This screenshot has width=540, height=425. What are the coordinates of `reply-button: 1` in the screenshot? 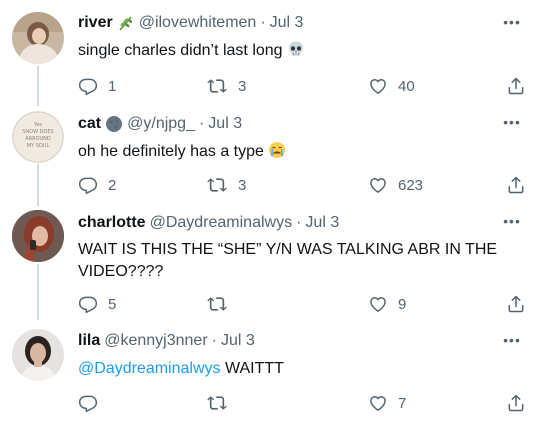 It's located at (97, 86).